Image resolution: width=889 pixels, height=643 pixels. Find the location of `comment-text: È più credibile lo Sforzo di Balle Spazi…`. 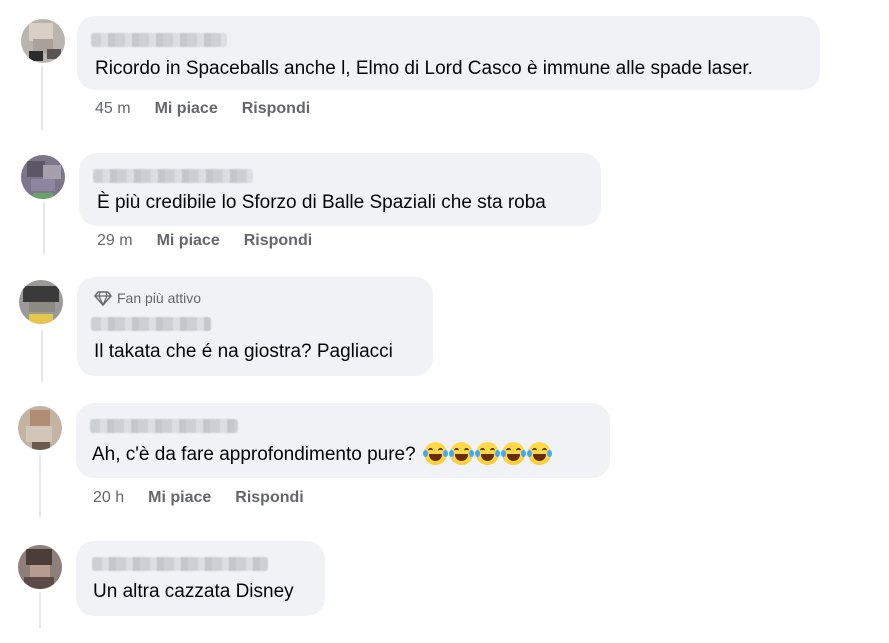

comment-text: È più credibile lo Sforzo di Balle Spazi… is located at coordinates (321, 202).